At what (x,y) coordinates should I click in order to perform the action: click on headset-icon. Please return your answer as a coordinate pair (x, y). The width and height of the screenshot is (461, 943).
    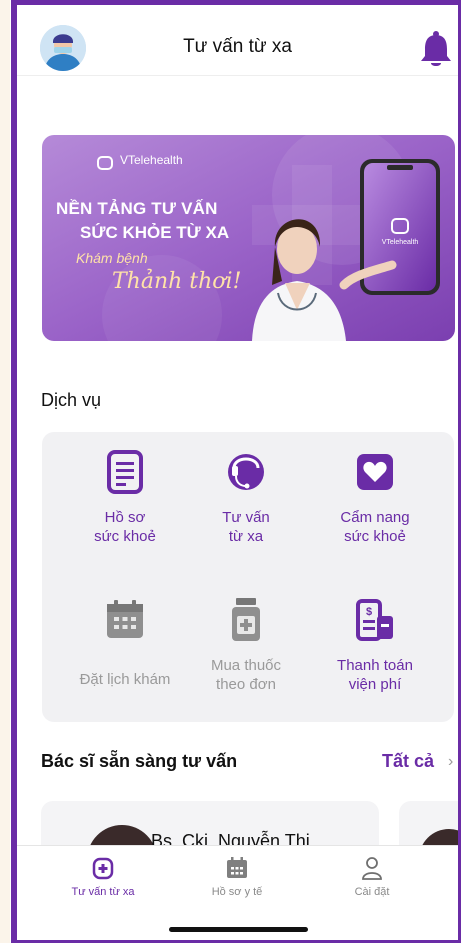
    Looking at the image, I should click on (246, 472).